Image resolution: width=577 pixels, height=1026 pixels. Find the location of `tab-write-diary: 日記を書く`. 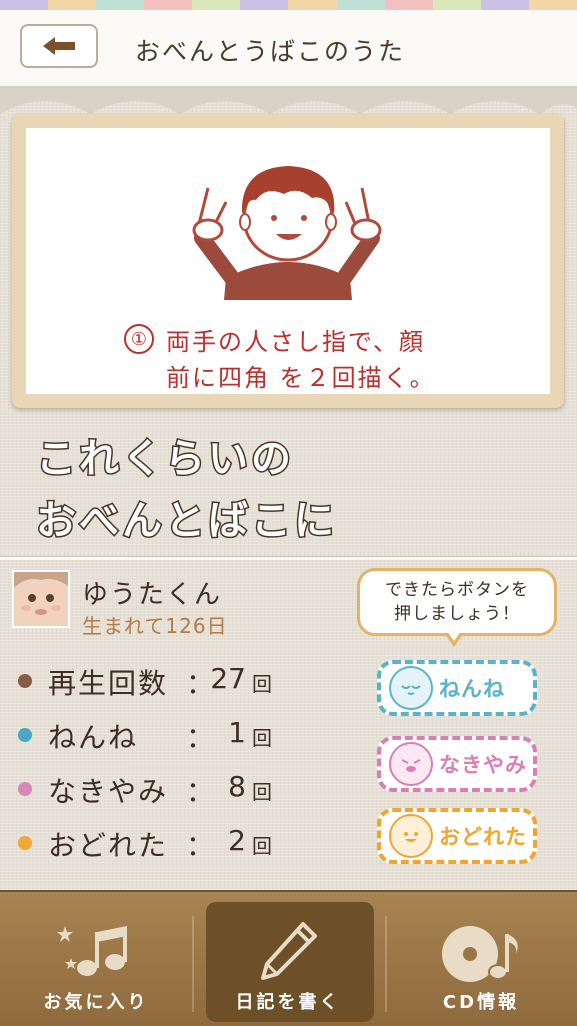

tab-write-diary: 日記を書く is located at coordinates (288, 959).